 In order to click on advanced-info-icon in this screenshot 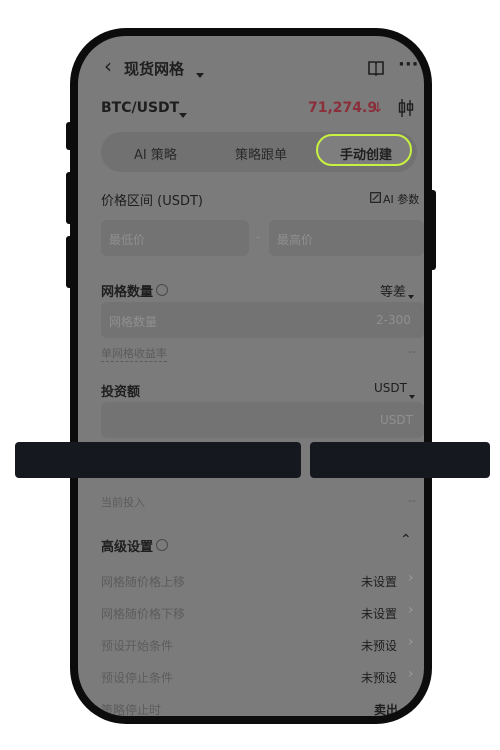, I will do `click(162, 545)`.